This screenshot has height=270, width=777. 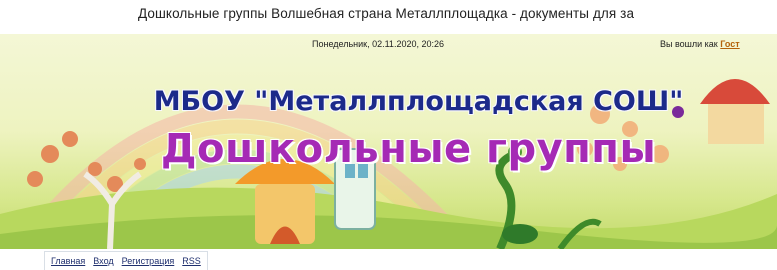 What do you see at coordinates (689, 44) in the screenshot?
I see `login-prefix: Вы вошли как` at bounding box center [689, 44].